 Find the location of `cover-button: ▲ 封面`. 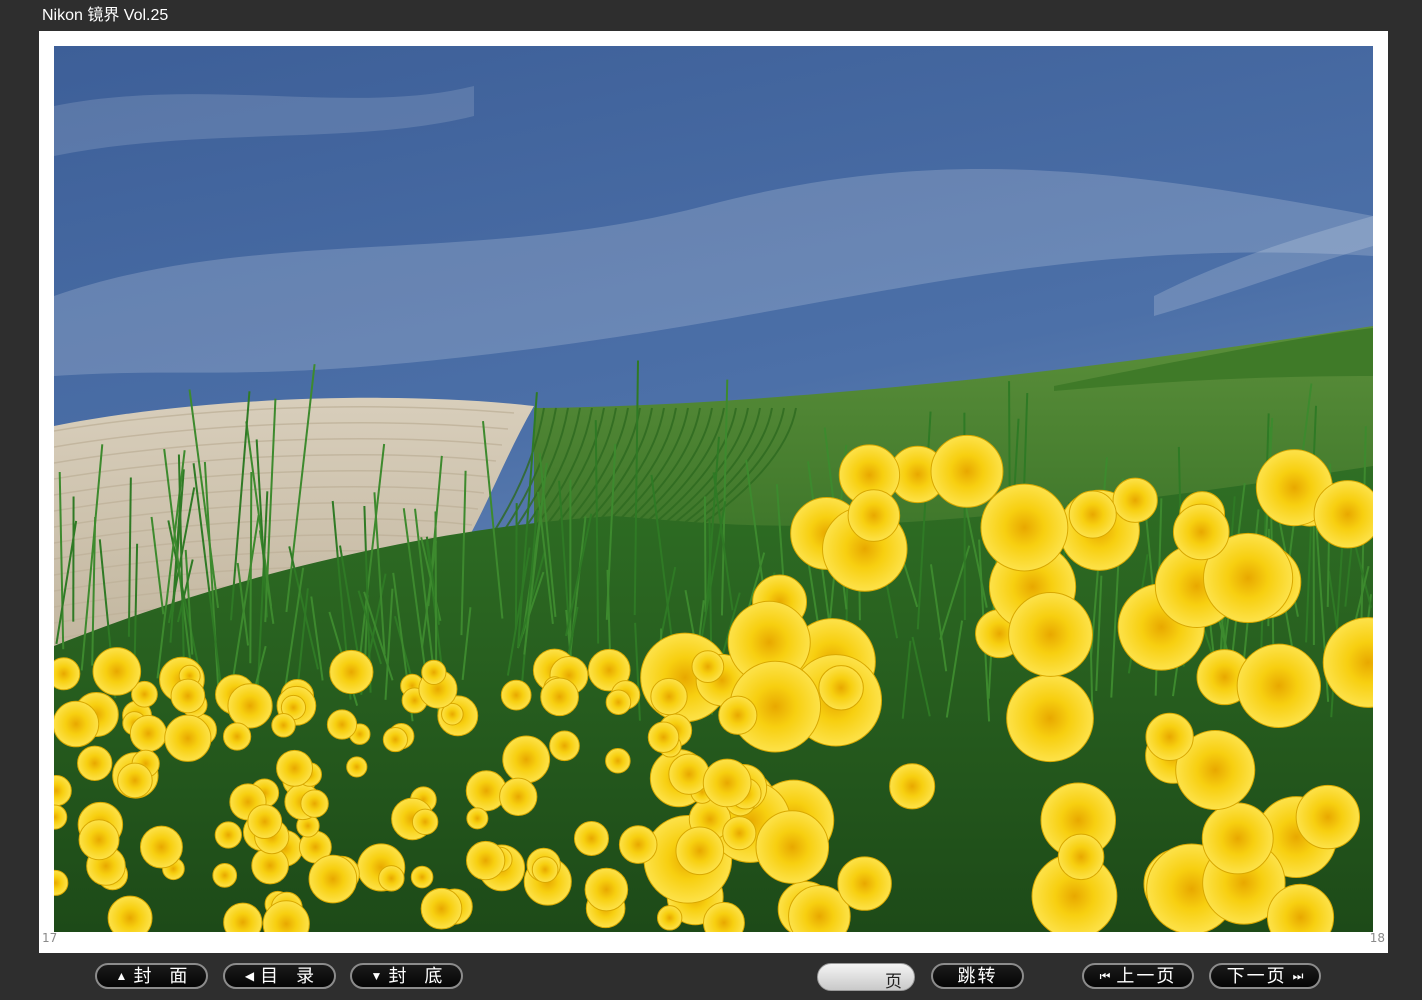

cover-button: ▲ 封面 is located at coordinates (151, 976).